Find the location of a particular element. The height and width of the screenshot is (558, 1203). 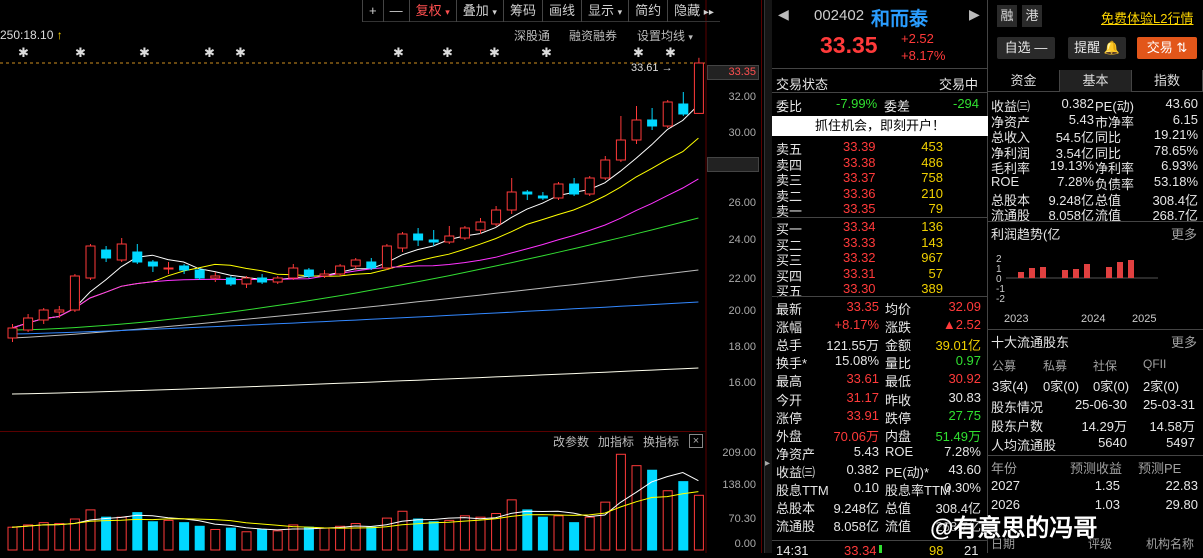

forecast-foot: 机构名称 is located at coordinates (1170, 544).